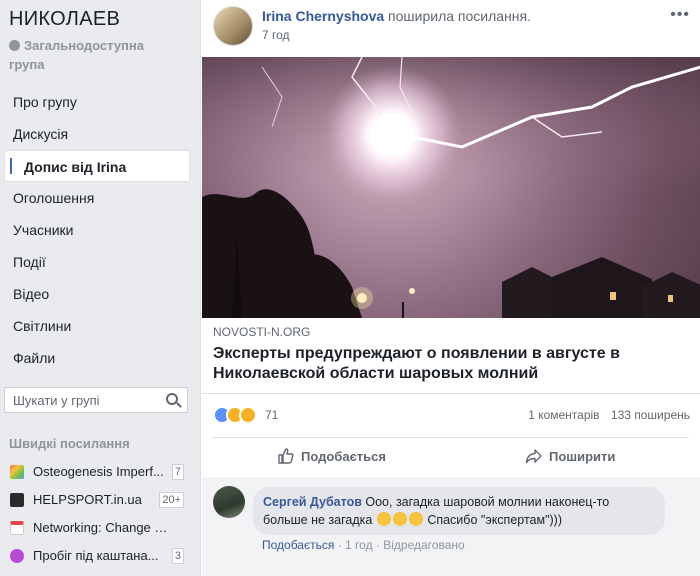 The width and height of the screenshot is (700, 576). I want to click on comment-meta: Подобається · 1 год · Відредаговано, so click(363, 545).